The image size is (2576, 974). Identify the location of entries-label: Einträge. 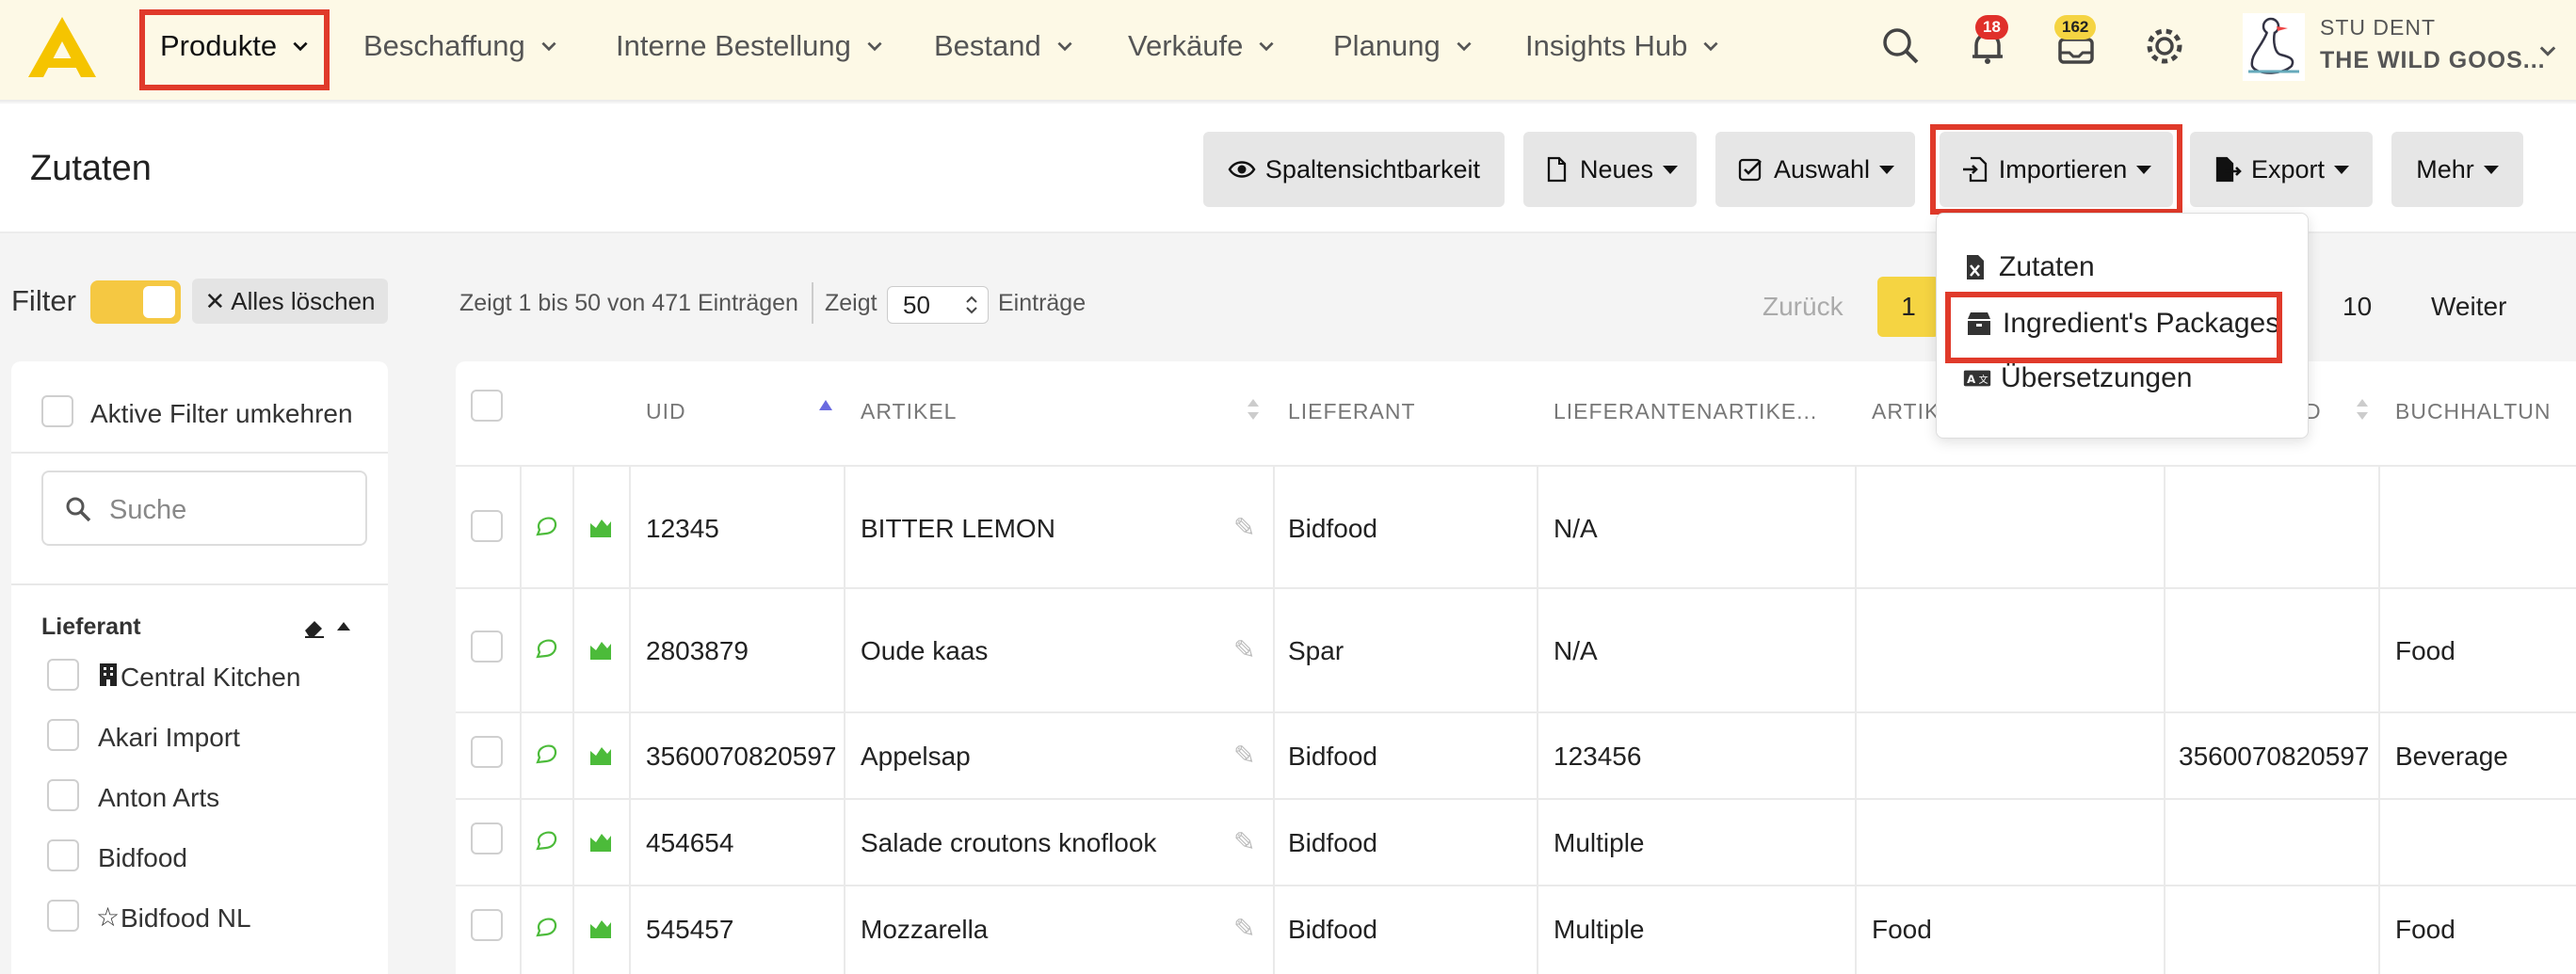
(1042, 303).